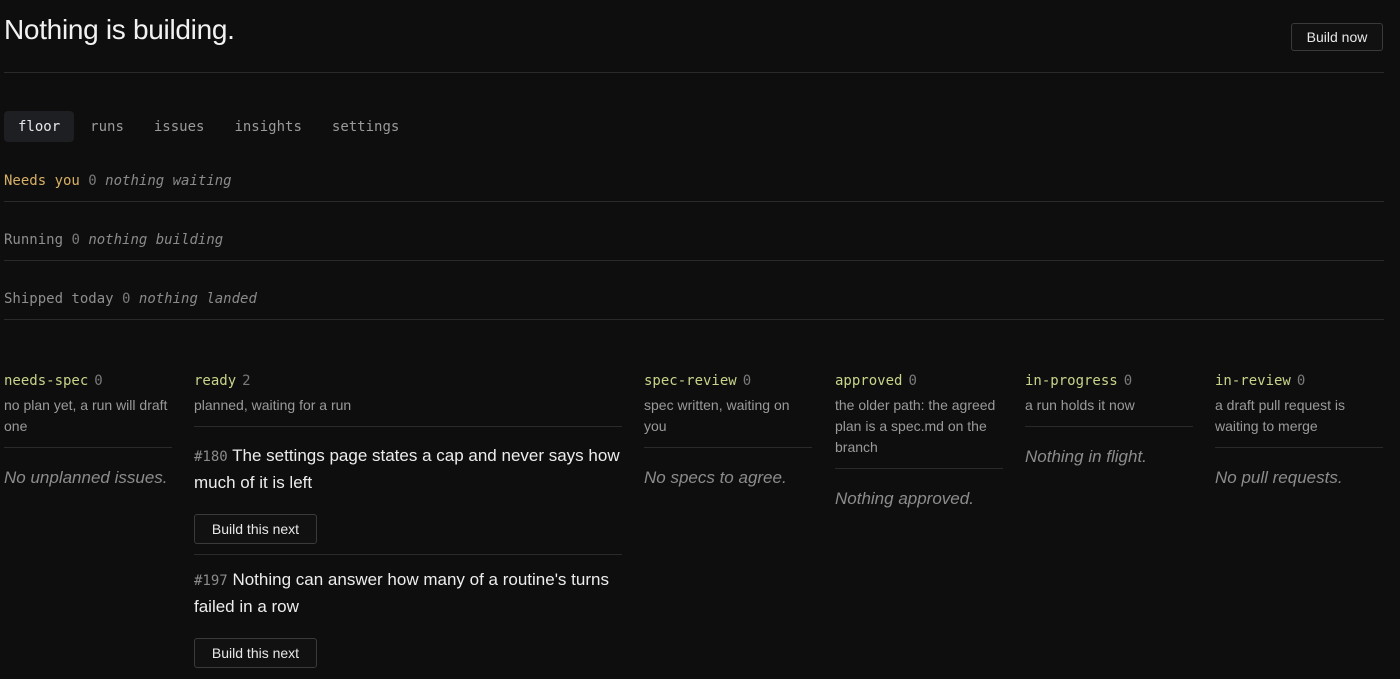  What do you see at coordinates (408, 381) in the screenshot?
I see `column-header: ready 2` at bounding box center [408, 381].